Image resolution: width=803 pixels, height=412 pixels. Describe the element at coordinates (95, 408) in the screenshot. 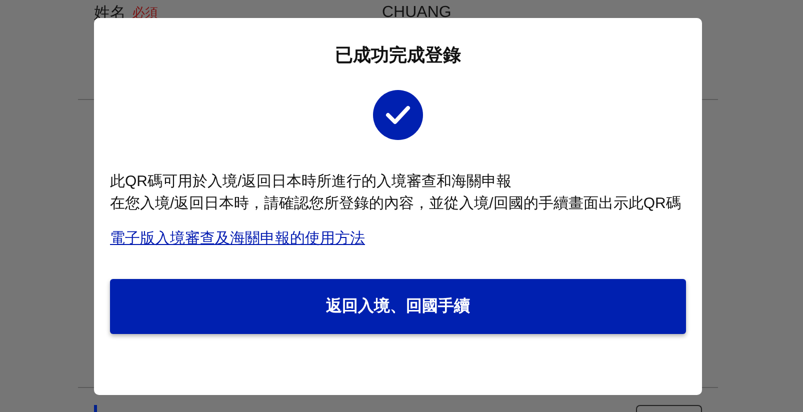

I see `section-accent` at that location.